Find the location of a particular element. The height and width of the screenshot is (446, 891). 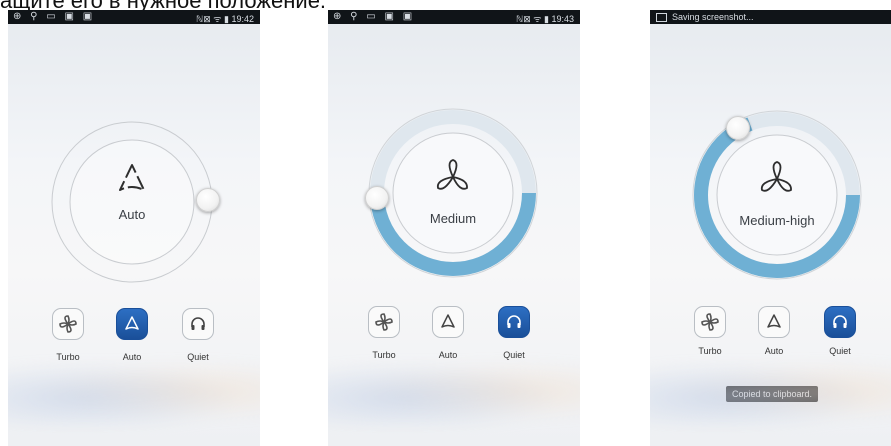

toast-message: Copied to clipboard. is located at coordinates (772, 394).